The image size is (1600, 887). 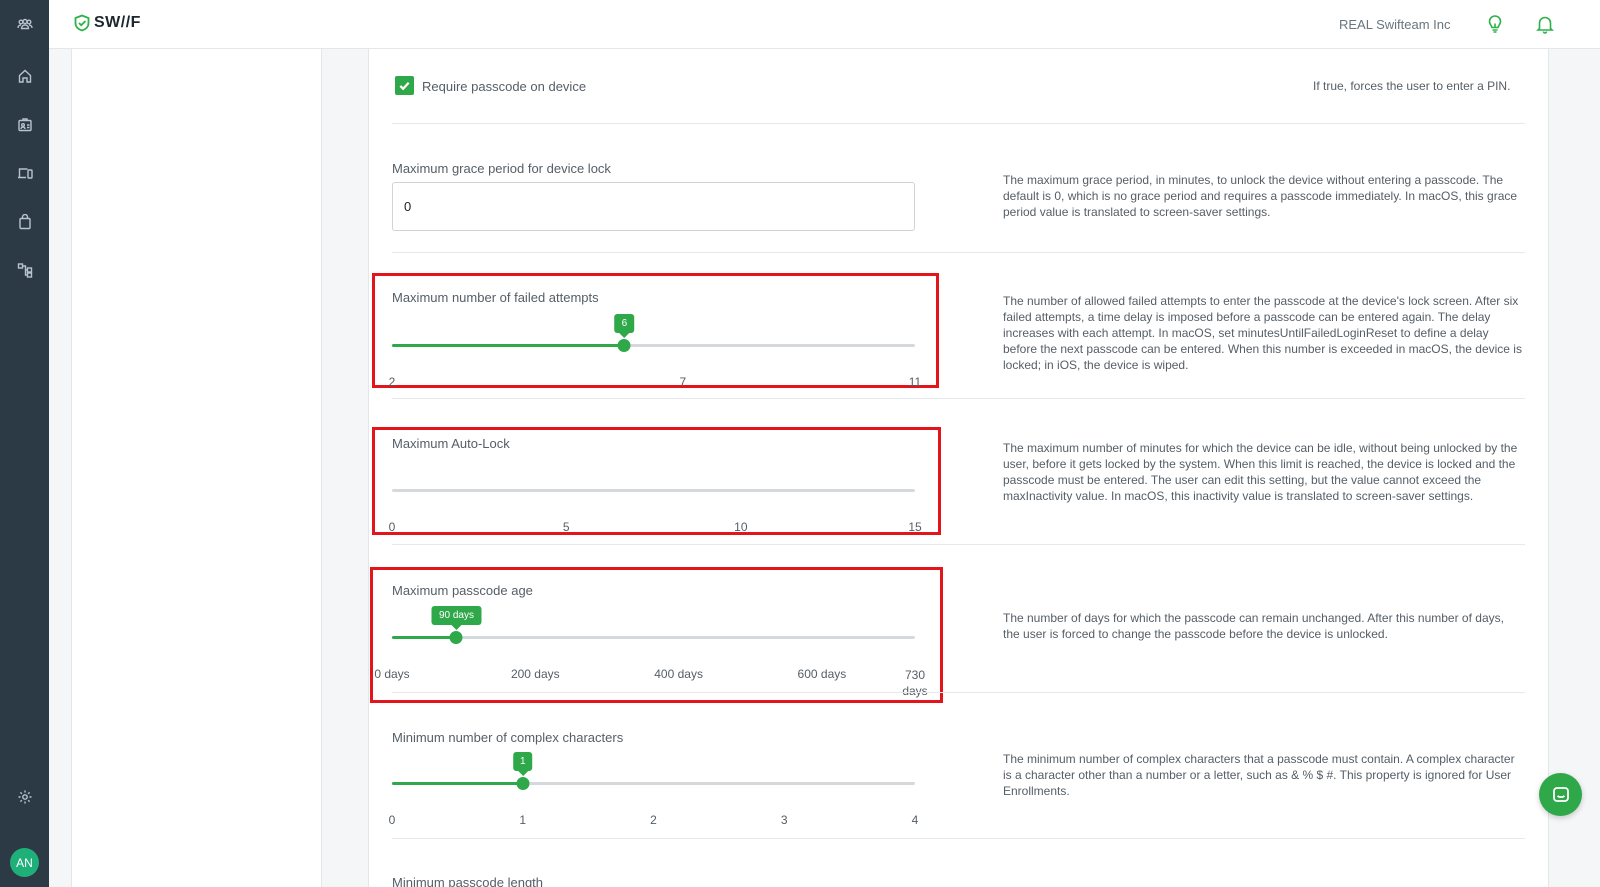 I want to click on chat-icon, so click(x=1560, y=794).